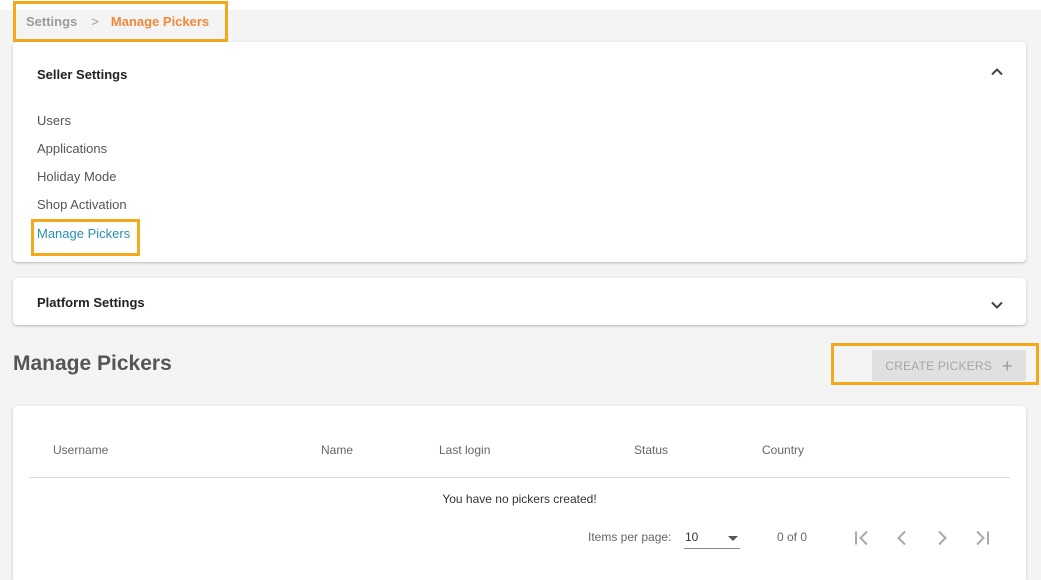  I want to click on first-page-icon, so click(862, 538).